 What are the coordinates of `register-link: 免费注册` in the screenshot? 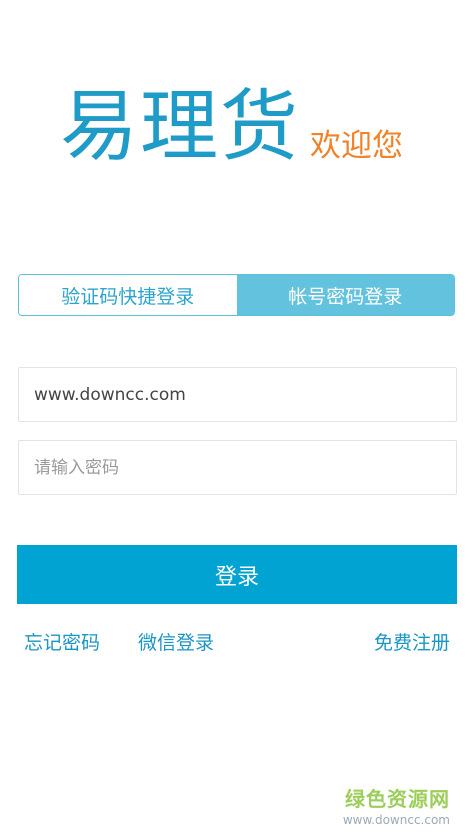 It's located at (412, 641).